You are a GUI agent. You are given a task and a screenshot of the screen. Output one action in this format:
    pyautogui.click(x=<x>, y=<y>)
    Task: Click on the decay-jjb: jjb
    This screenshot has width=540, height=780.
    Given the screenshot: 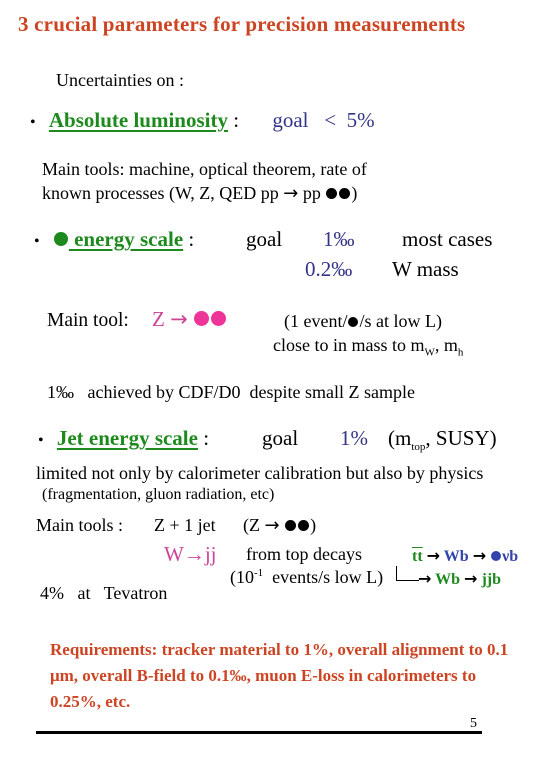 What is the action you would take?
    pyautogui.click(x=491, y=579)
    